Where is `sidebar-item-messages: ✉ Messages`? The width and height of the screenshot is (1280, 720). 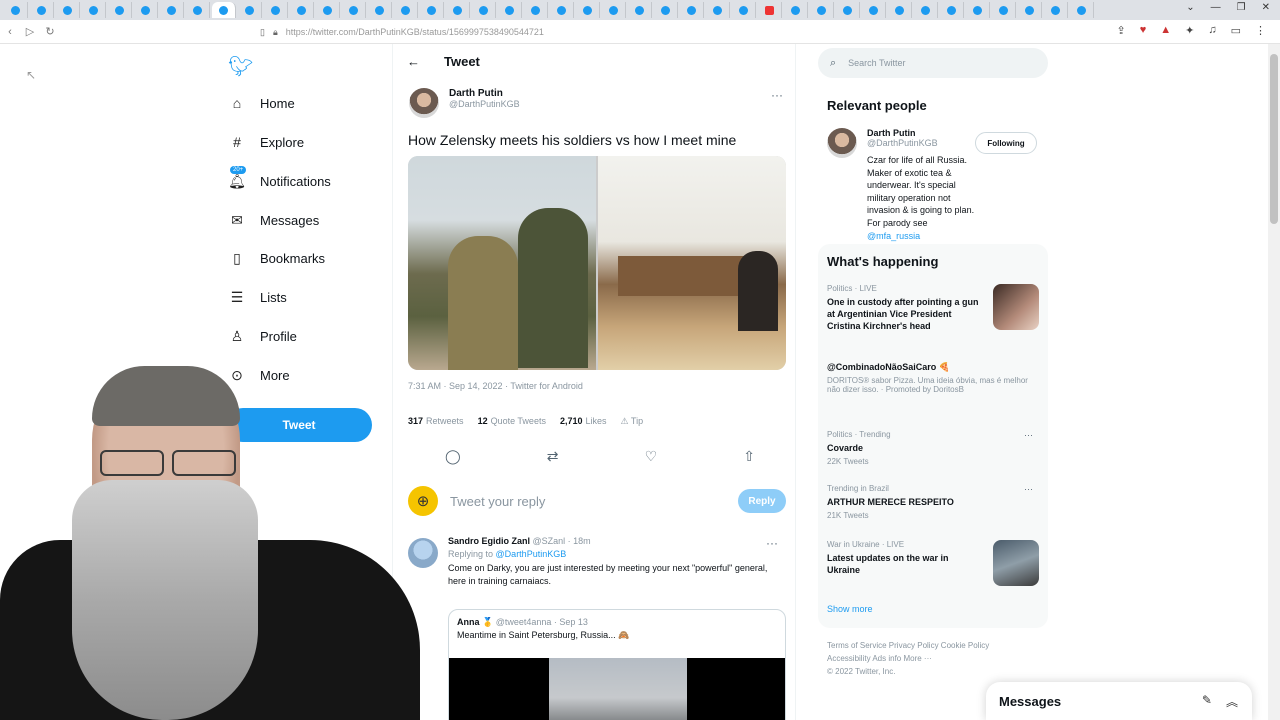
sidebar-item-messages: ✉ Messages is located at coordinates (273, 220).